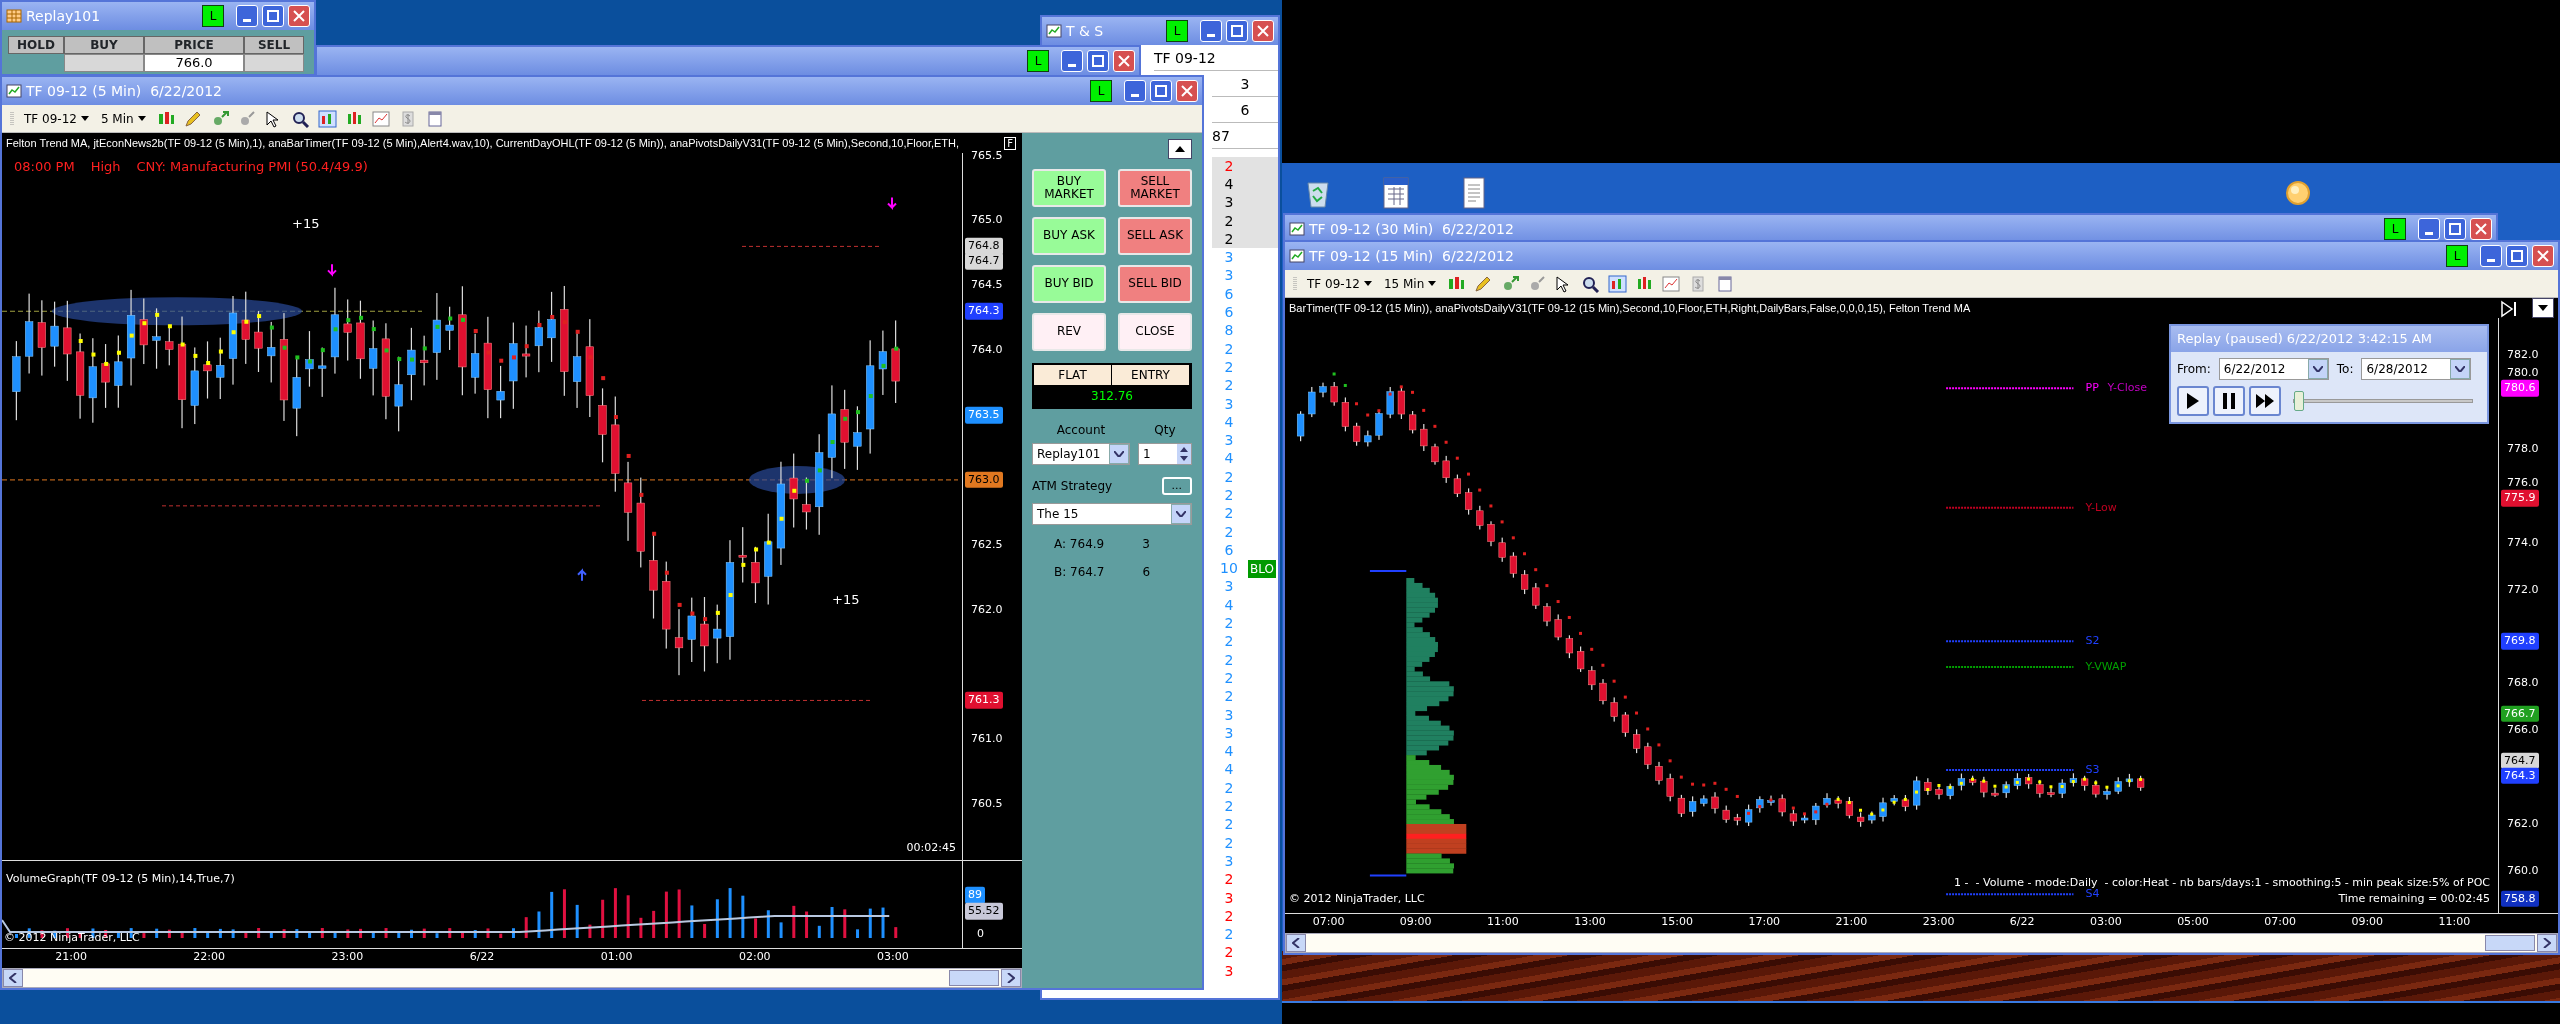 The height and width of the screenshot is (1024, 2560). I want to click on collapse-button, so click(1180, 149).